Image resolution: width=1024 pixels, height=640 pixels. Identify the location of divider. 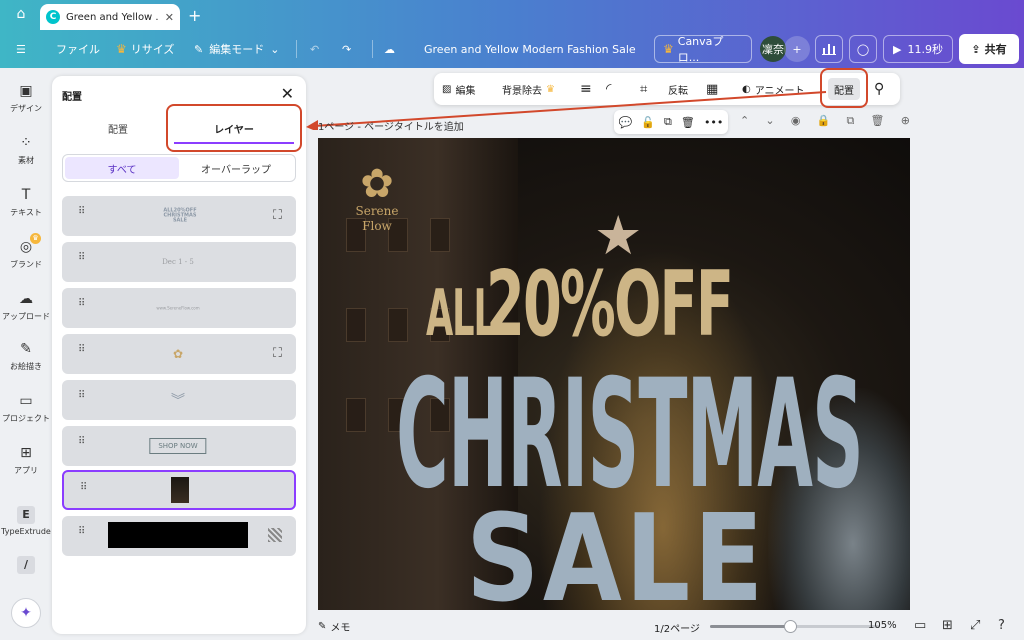
(372, 49).